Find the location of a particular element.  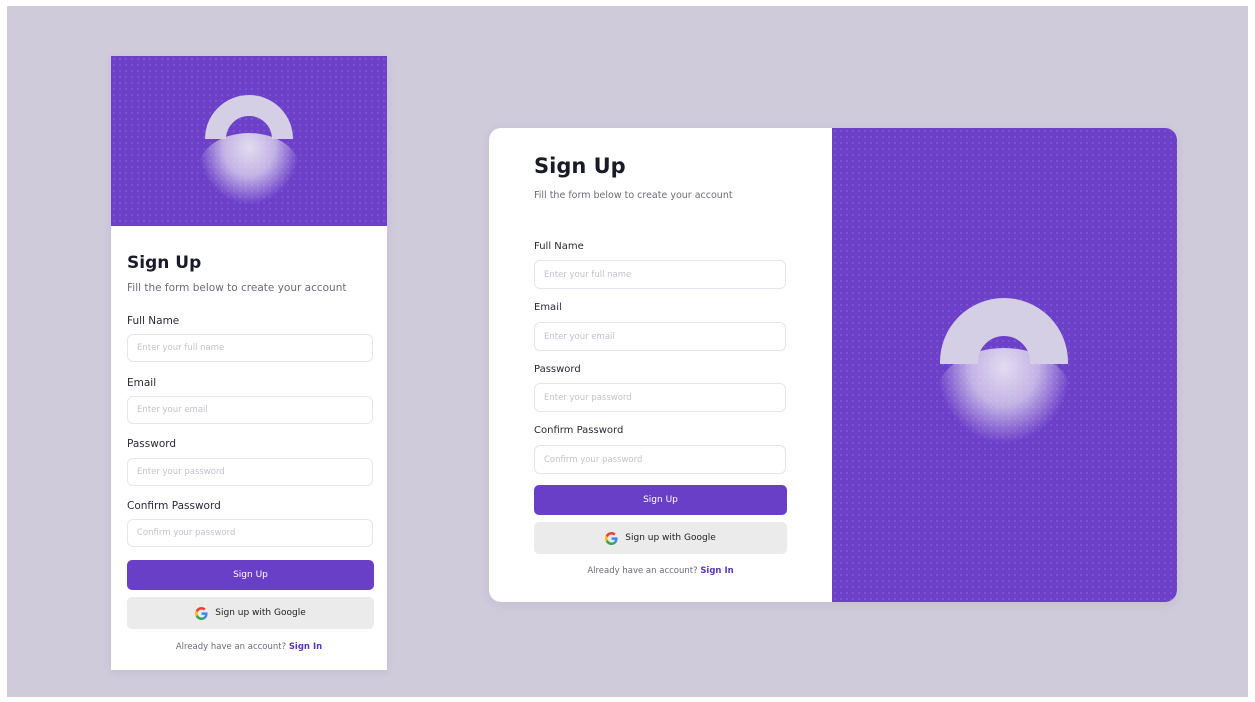

mobile-hero-panel is located at coordinates (249, 141).